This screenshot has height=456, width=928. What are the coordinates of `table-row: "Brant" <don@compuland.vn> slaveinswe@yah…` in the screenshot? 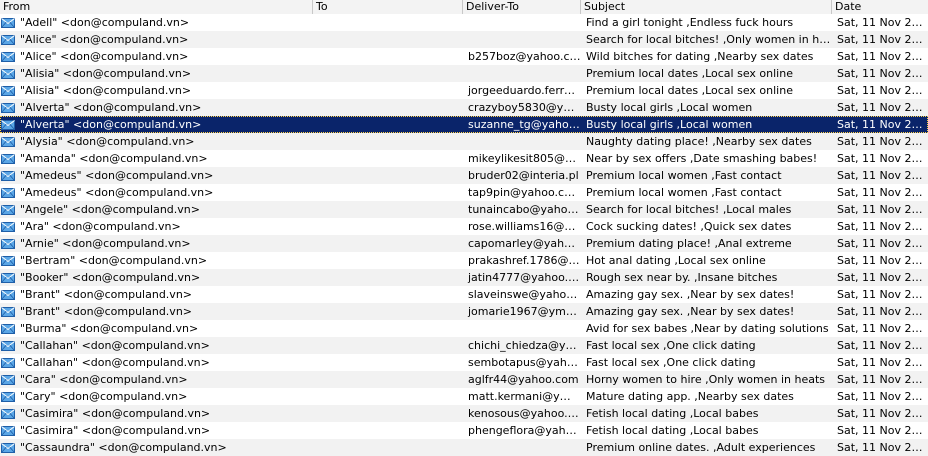 It's located at (464, 294).